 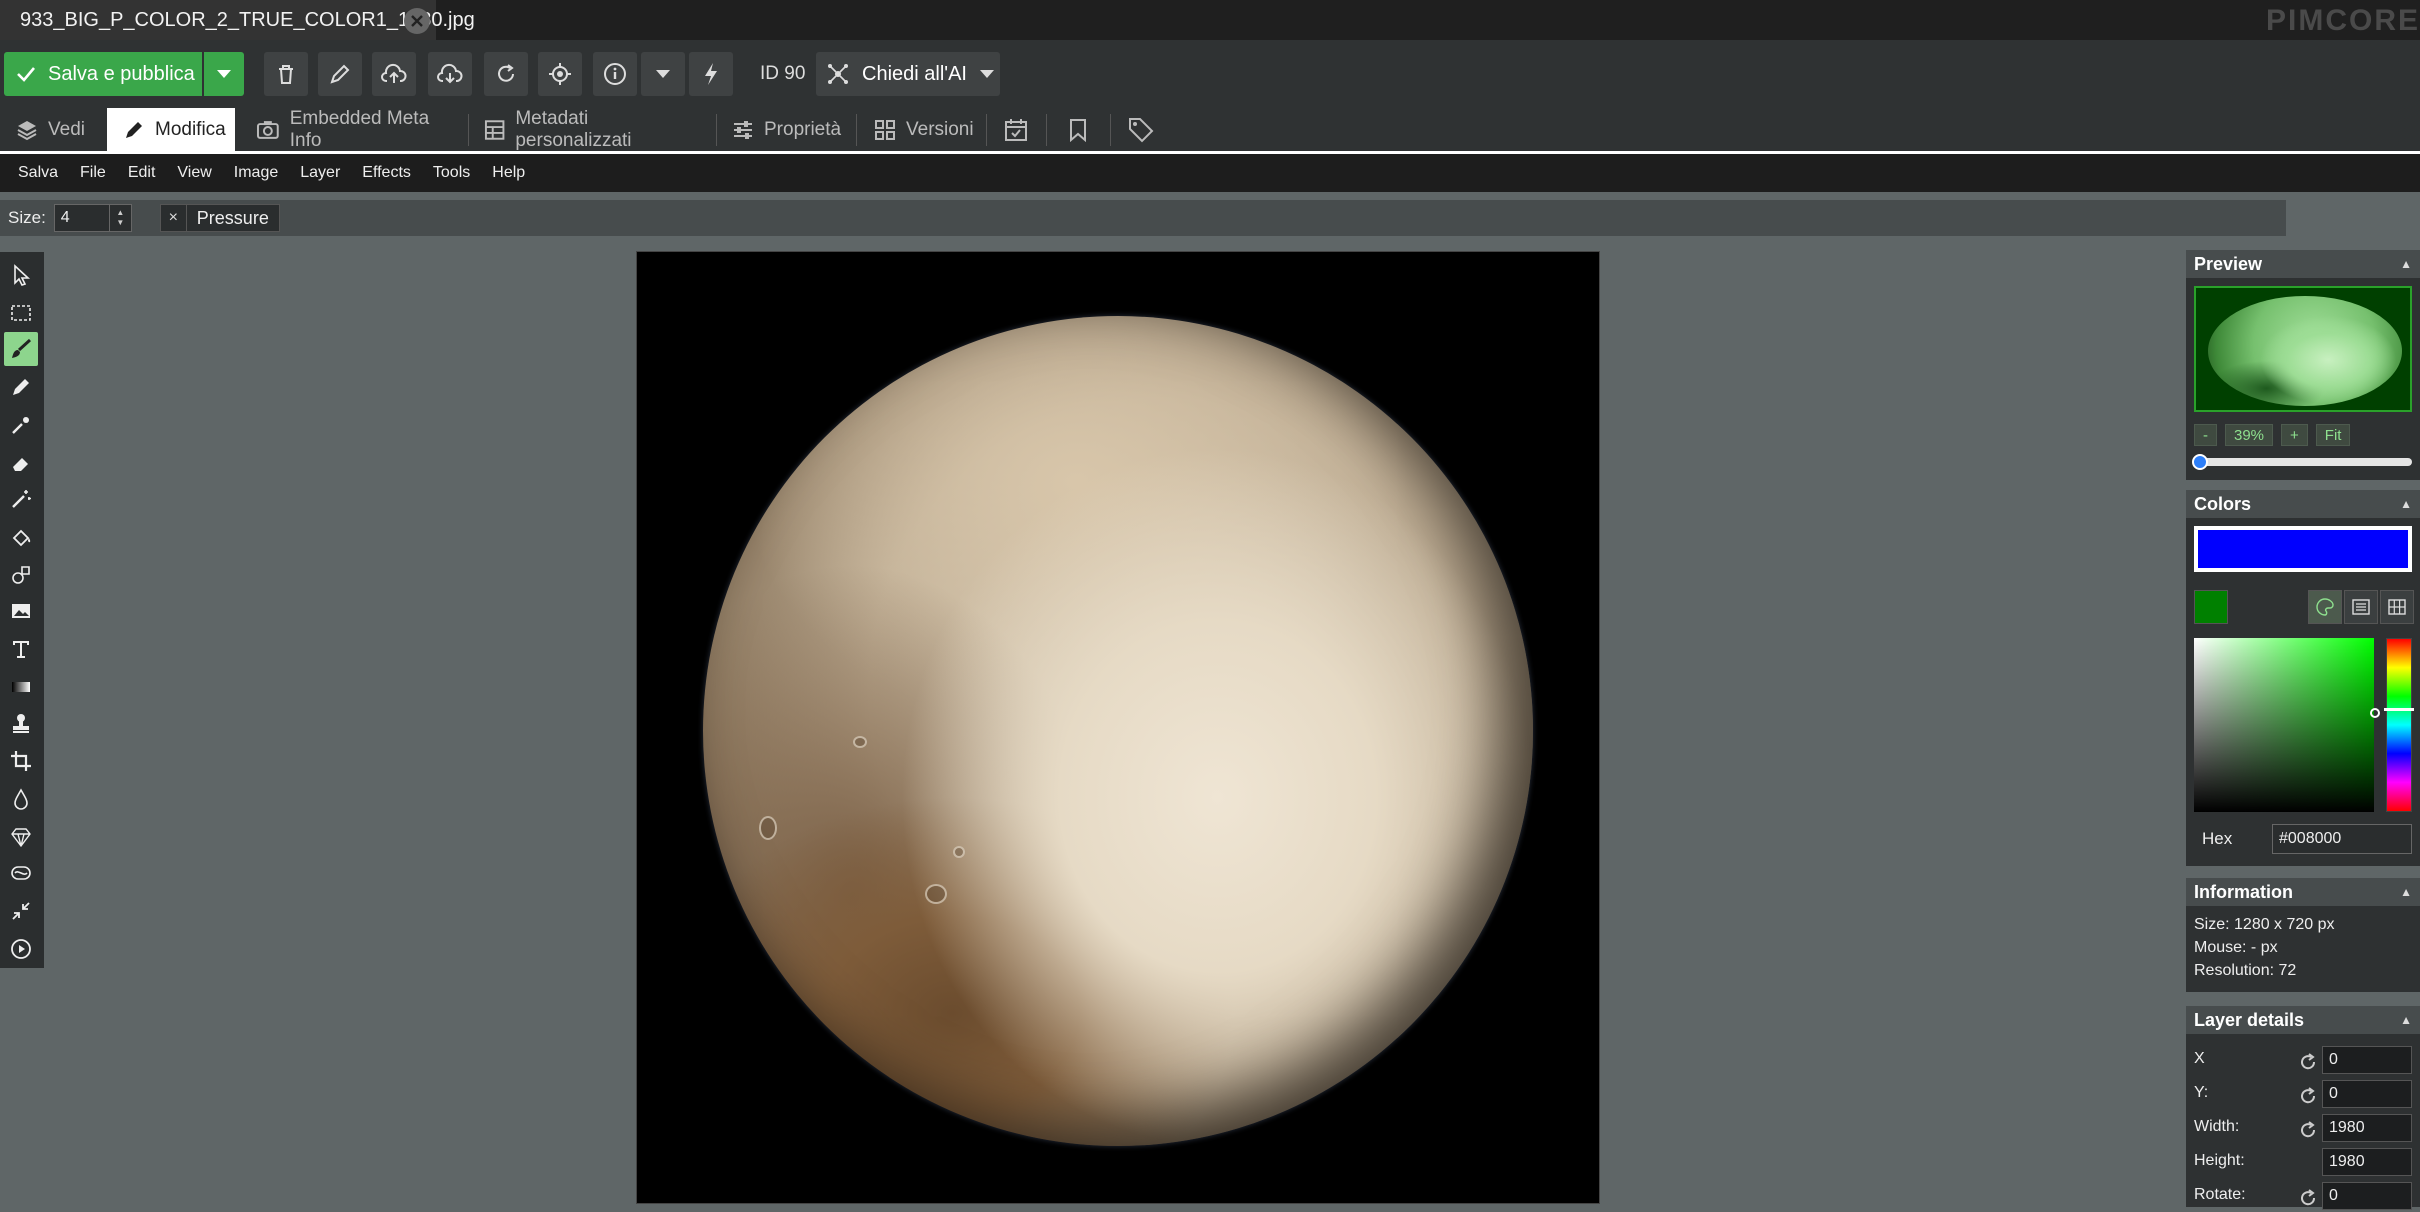 I want to click on tool-eraser, so click(x=21, y=463).